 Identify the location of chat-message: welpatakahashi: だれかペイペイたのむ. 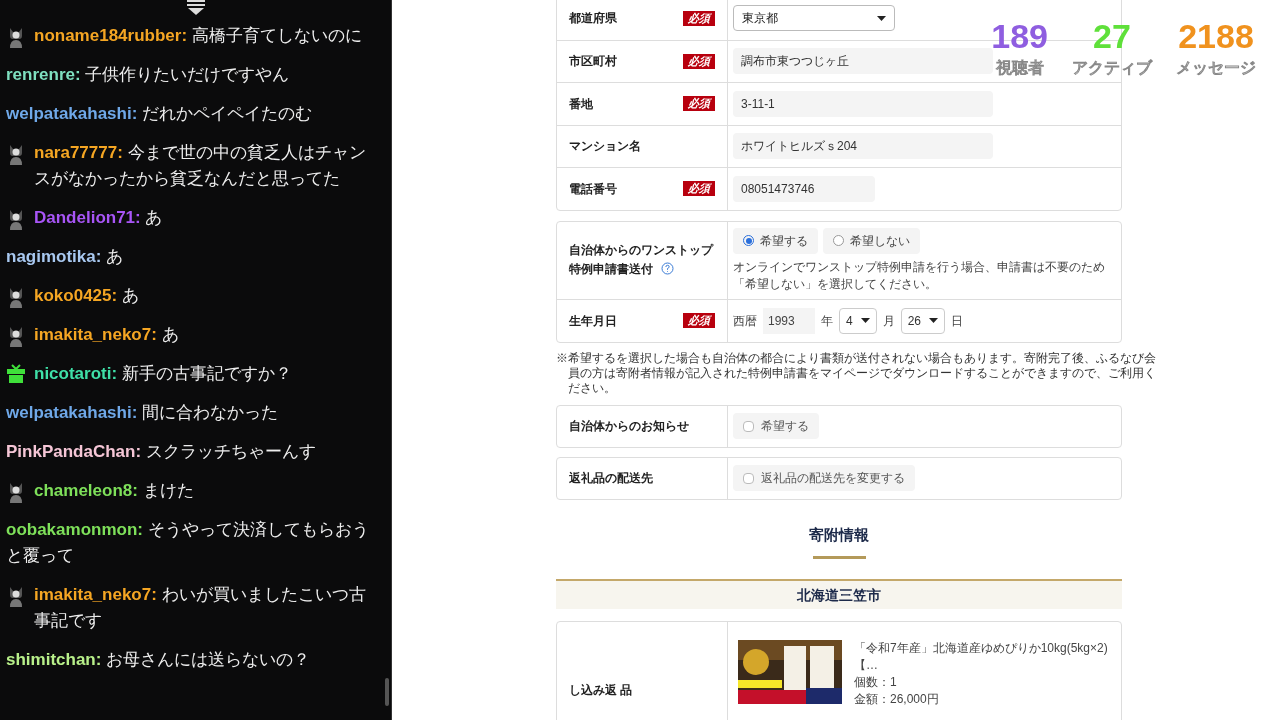
(159, 113).